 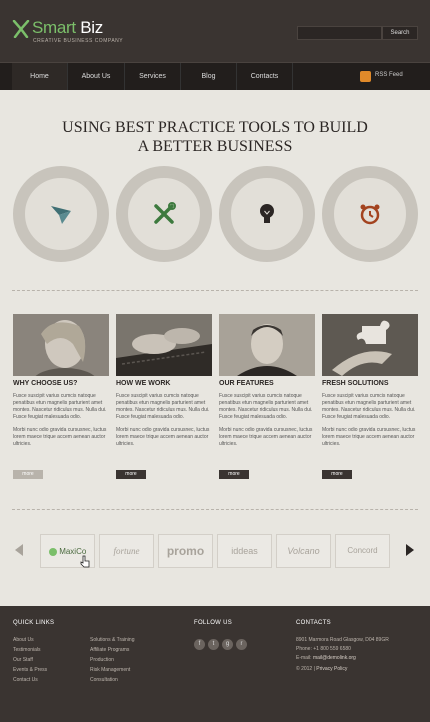 What do you see at coordinates (23, 640) in the screenshot?
I see `footer-link: About Us` at bounding box center [23, 640].